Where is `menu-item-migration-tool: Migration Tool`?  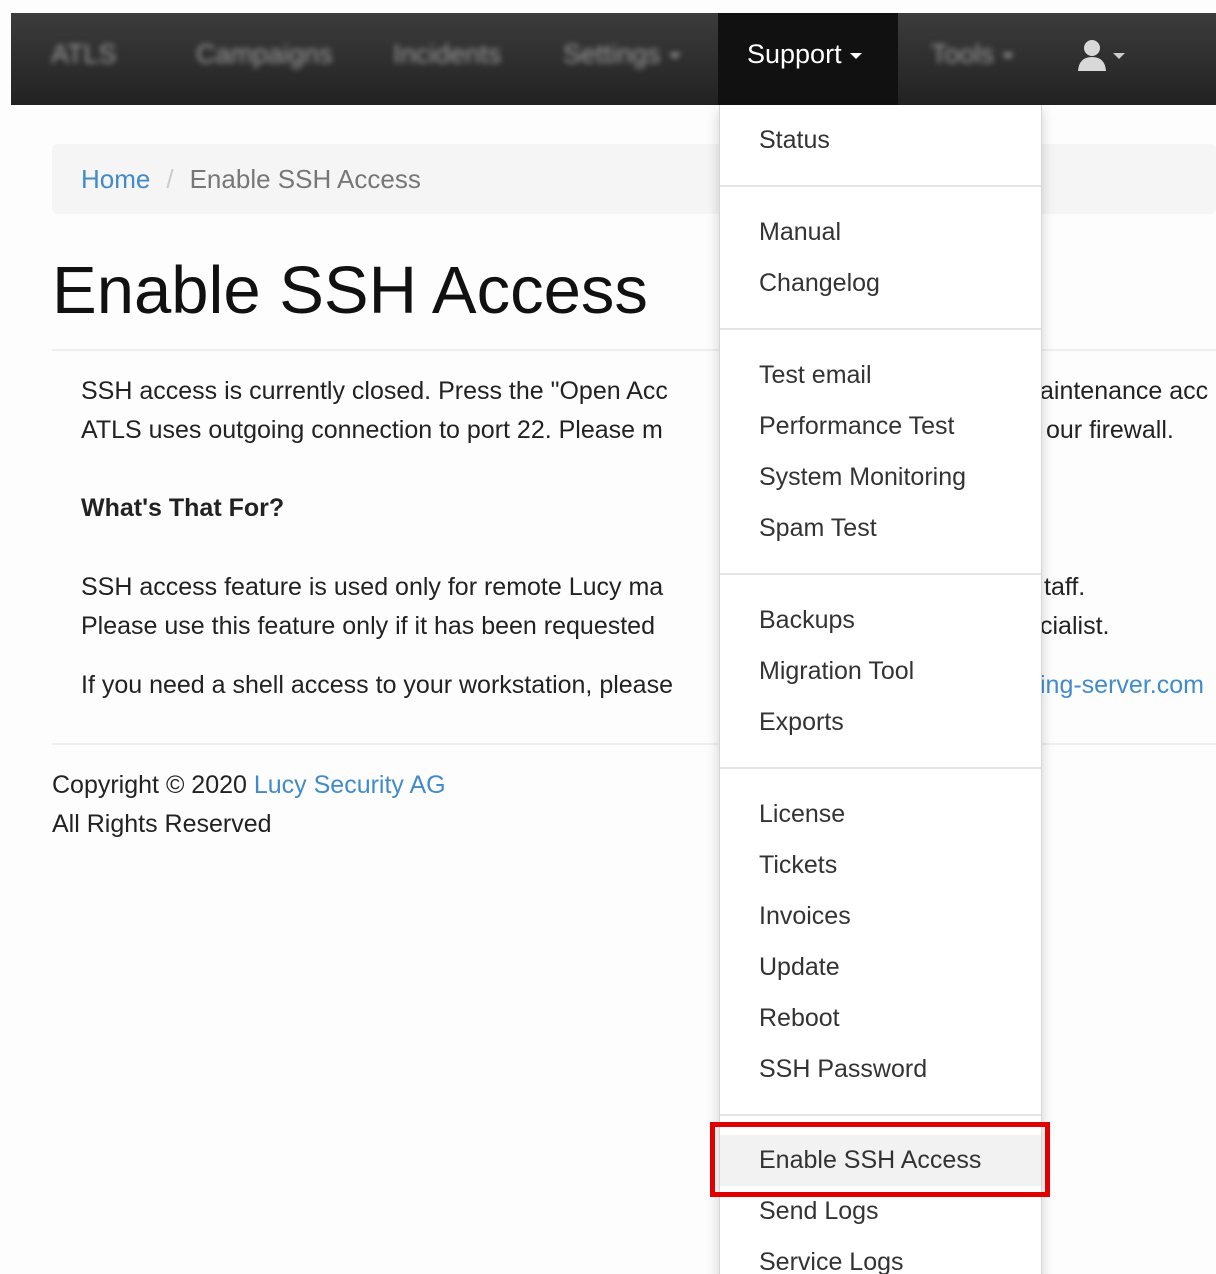
menu-item-migration-tool: Migration Tool is located at coordinates (880, 671).